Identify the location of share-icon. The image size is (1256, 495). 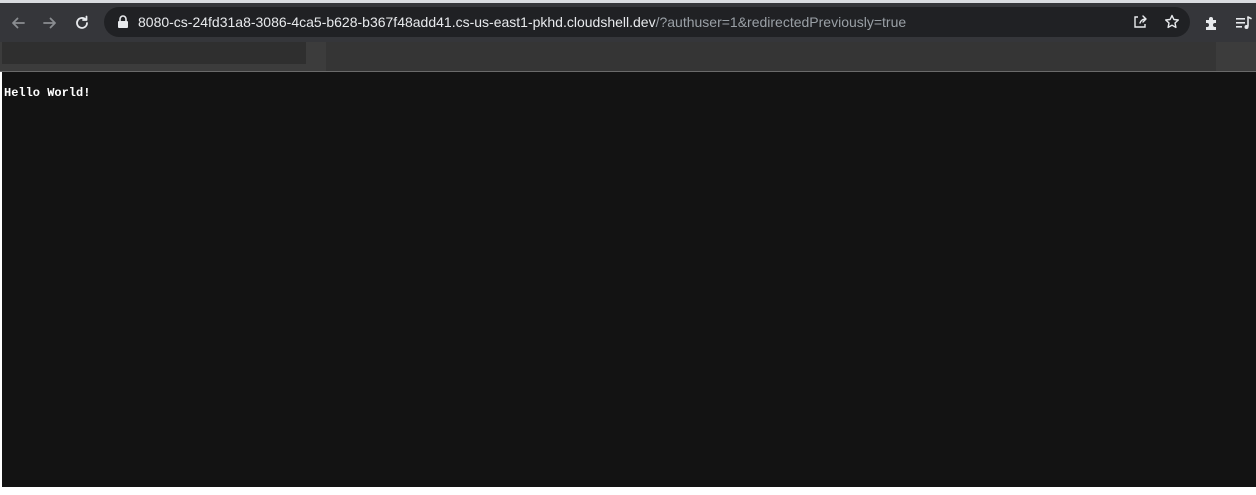
(1140, 21).